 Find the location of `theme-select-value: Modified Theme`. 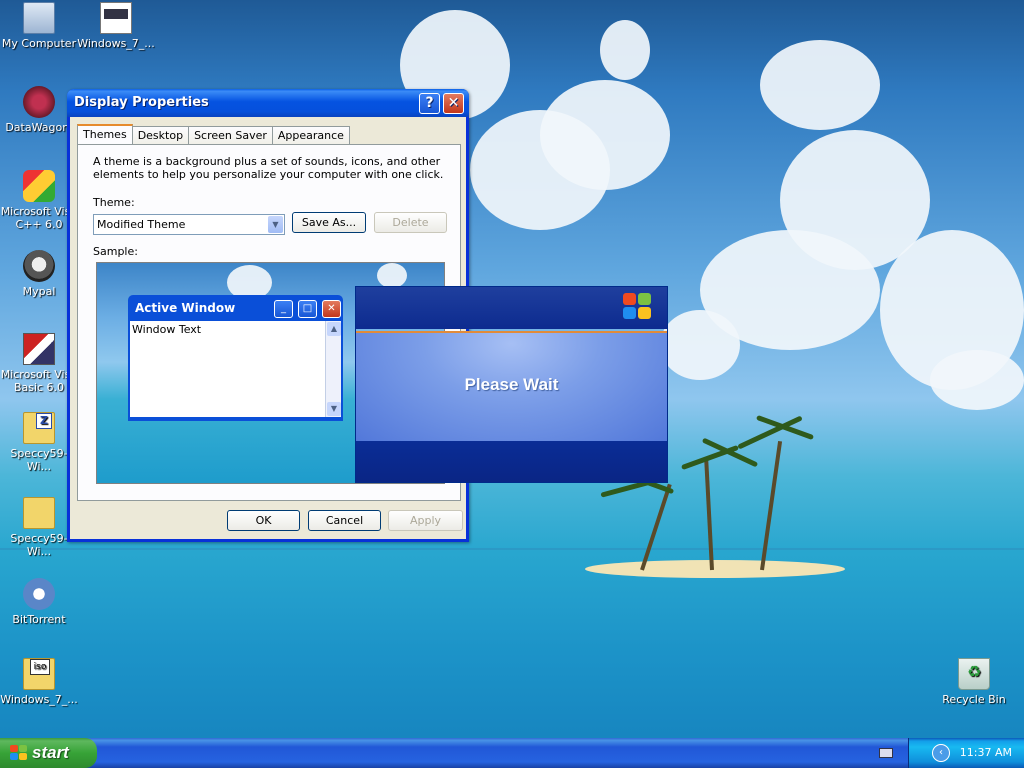

theme-select-value: Modified Theme is located at coordinates (141, 224).